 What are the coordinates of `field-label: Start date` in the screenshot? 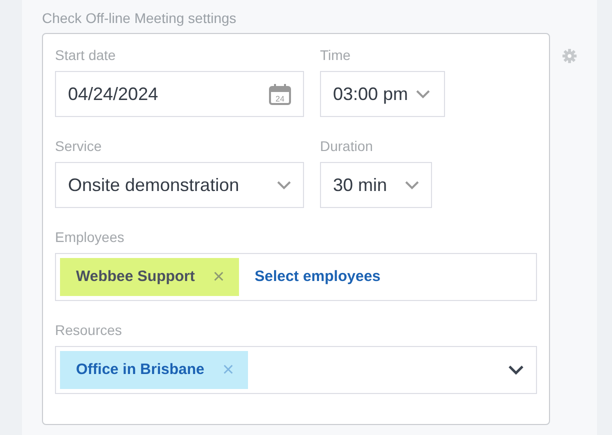 It's located at (86, 55).